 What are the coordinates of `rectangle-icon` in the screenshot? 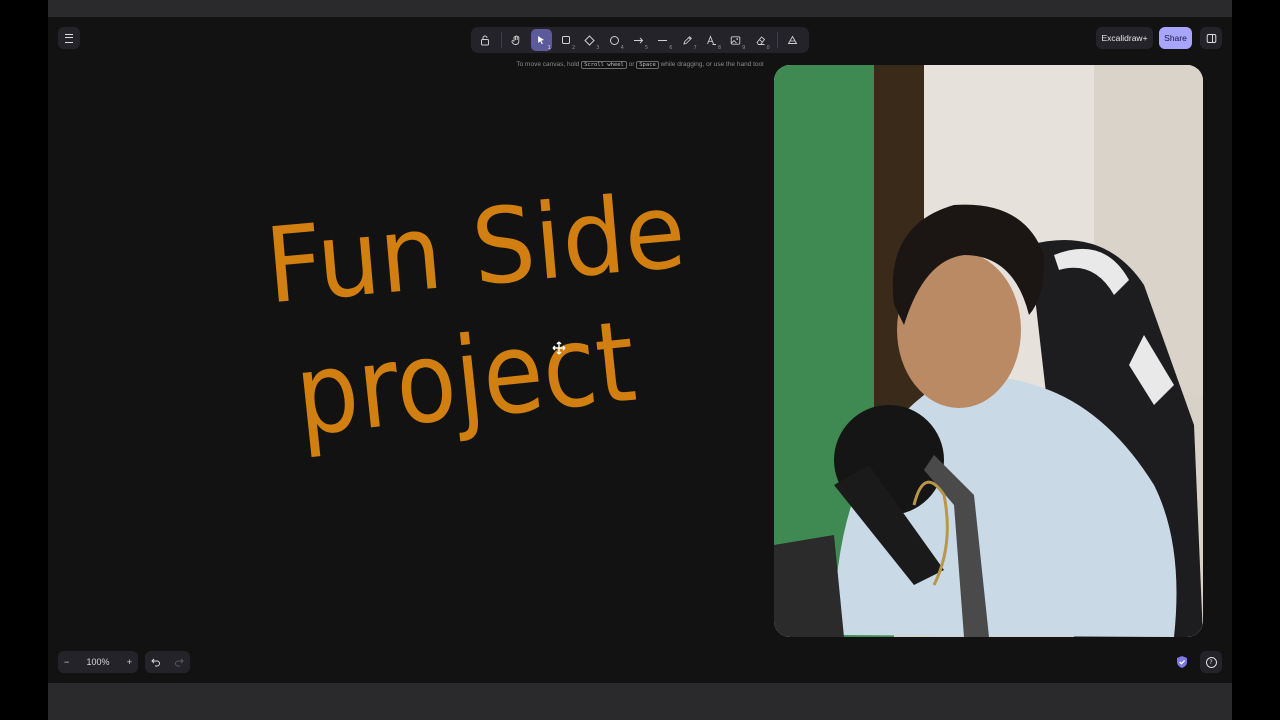 It's located at (565, 40).